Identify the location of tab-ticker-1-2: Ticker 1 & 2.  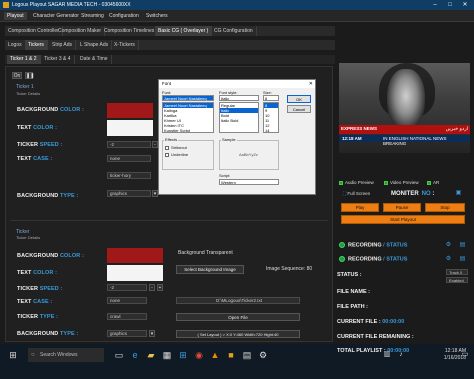
(24, 59).